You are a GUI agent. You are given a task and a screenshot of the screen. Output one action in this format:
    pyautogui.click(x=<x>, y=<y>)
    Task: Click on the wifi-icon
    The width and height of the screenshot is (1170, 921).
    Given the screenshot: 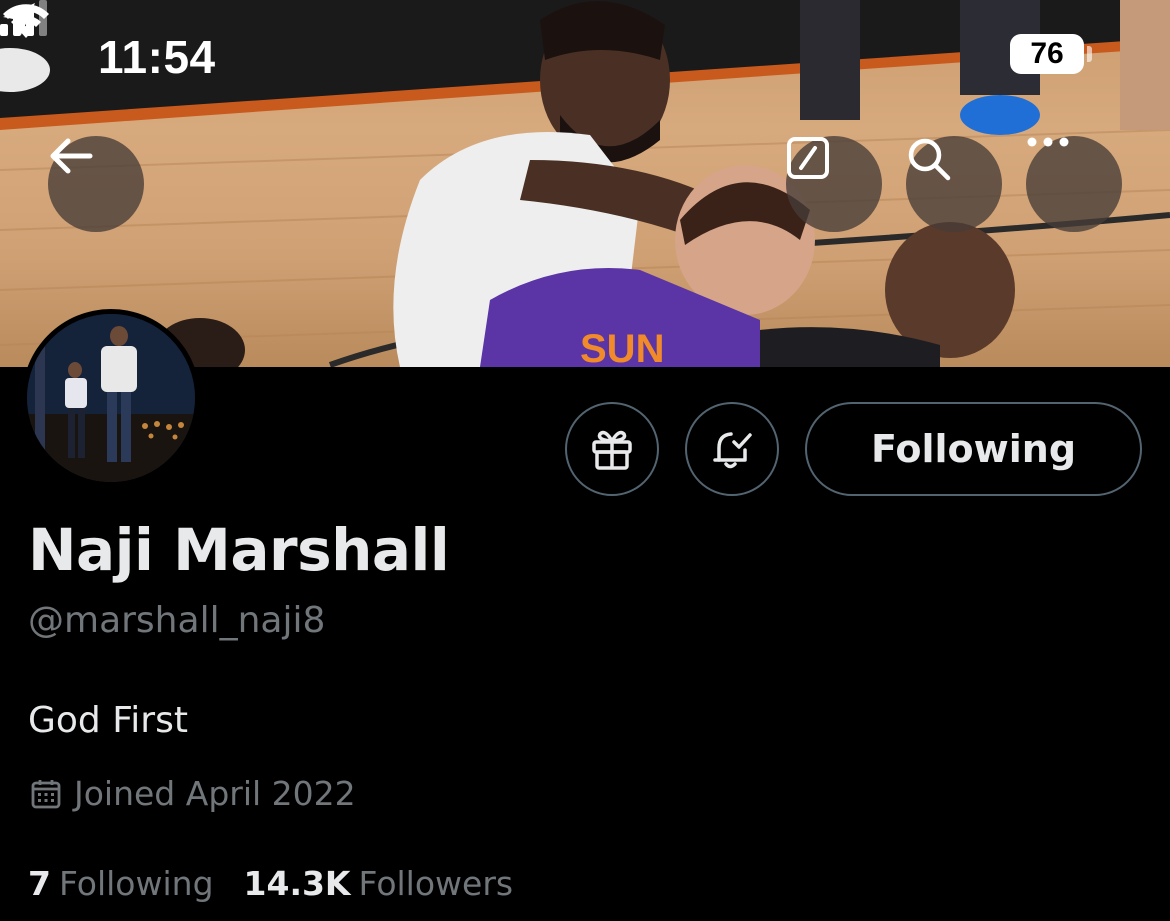 What is the action you would take?
    pyautogui.click(x=26, y=21)
    